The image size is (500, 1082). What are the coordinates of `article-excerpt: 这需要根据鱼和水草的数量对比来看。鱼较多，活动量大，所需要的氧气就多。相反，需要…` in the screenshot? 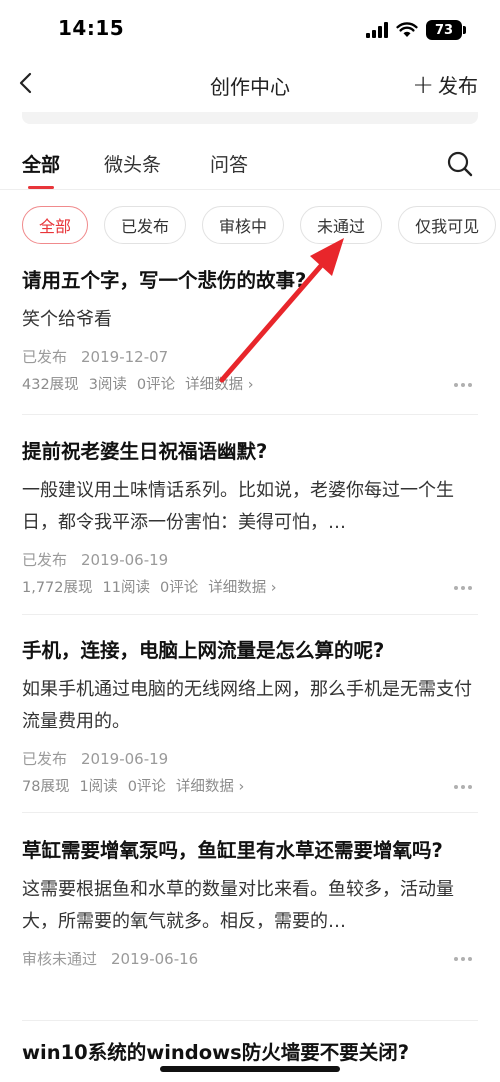 It's located at (238, 905).